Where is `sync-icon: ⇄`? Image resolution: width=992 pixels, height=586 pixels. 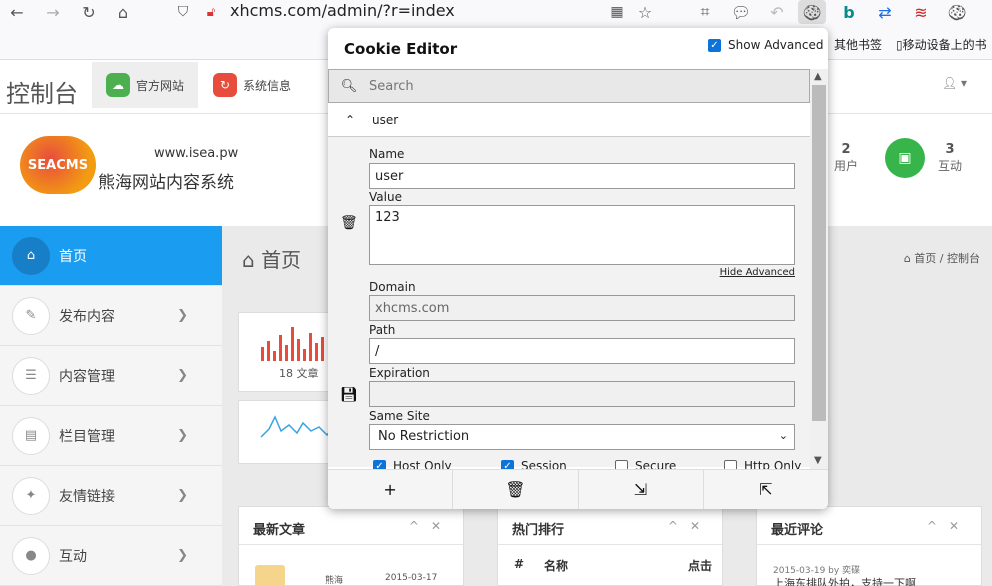 sync-icon: ⇄ is located at coordinates (885, 12).